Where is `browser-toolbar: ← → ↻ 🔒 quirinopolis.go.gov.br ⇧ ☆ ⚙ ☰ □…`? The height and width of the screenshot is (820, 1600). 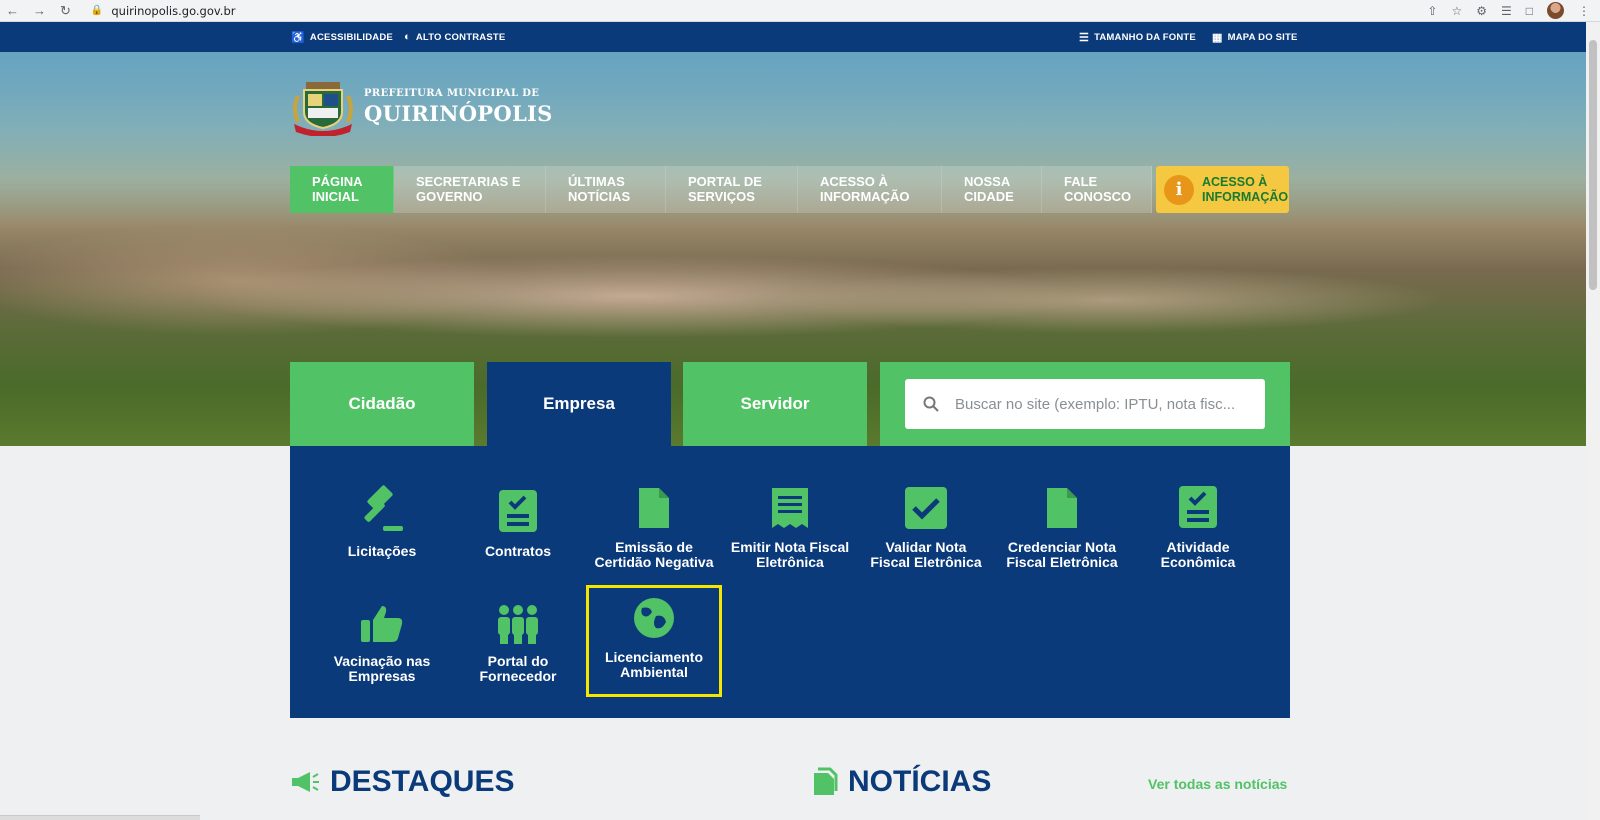 browser-toolbar: ← → ↻ 🔒 quirinopolis.go.gov.br ⇧ ☆ ⚙ ☰ □… is located at coordinates (800, 11).